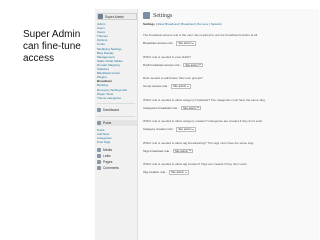 Image resolution: width=320 pixels, height=240 pixels. I want to click on setting-row: Tag creation role : Site admin, so click(231, 172).